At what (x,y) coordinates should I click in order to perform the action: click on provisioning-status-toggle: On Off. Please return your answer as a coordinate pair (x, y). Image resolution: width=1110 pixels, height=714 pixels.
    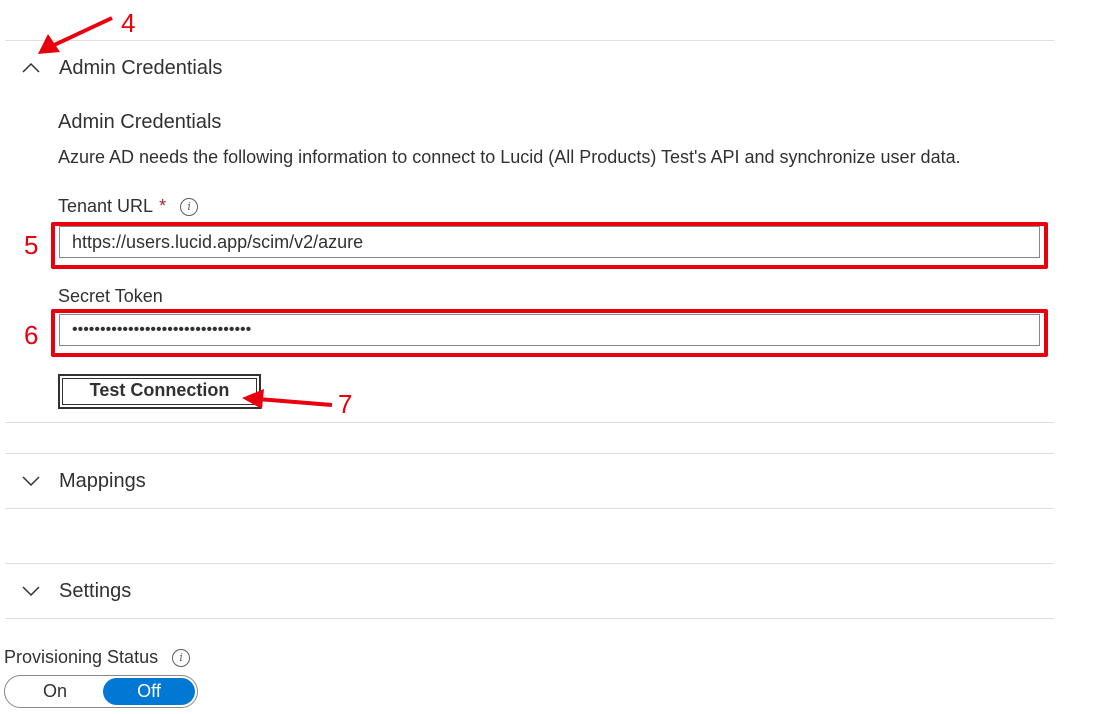
    Looking at the image, I should click on (101, 691).